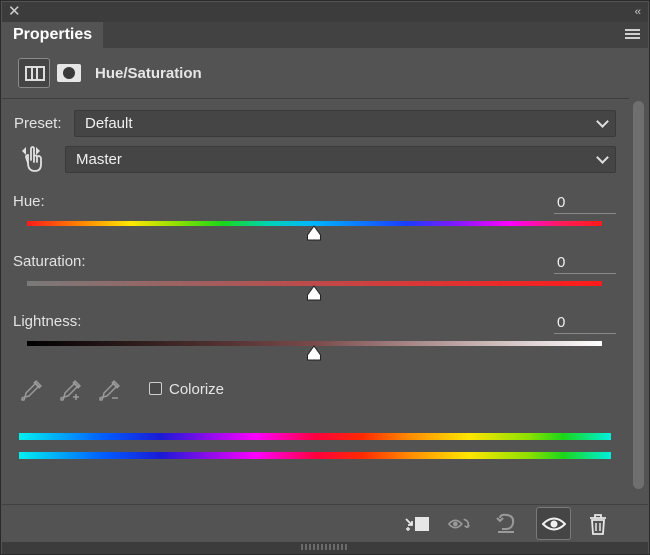 The image size is (650, 555). What do you see at coordinates (507, 524) in the screenshot?
I see `reset-icon` at bounding box center [507, 524].